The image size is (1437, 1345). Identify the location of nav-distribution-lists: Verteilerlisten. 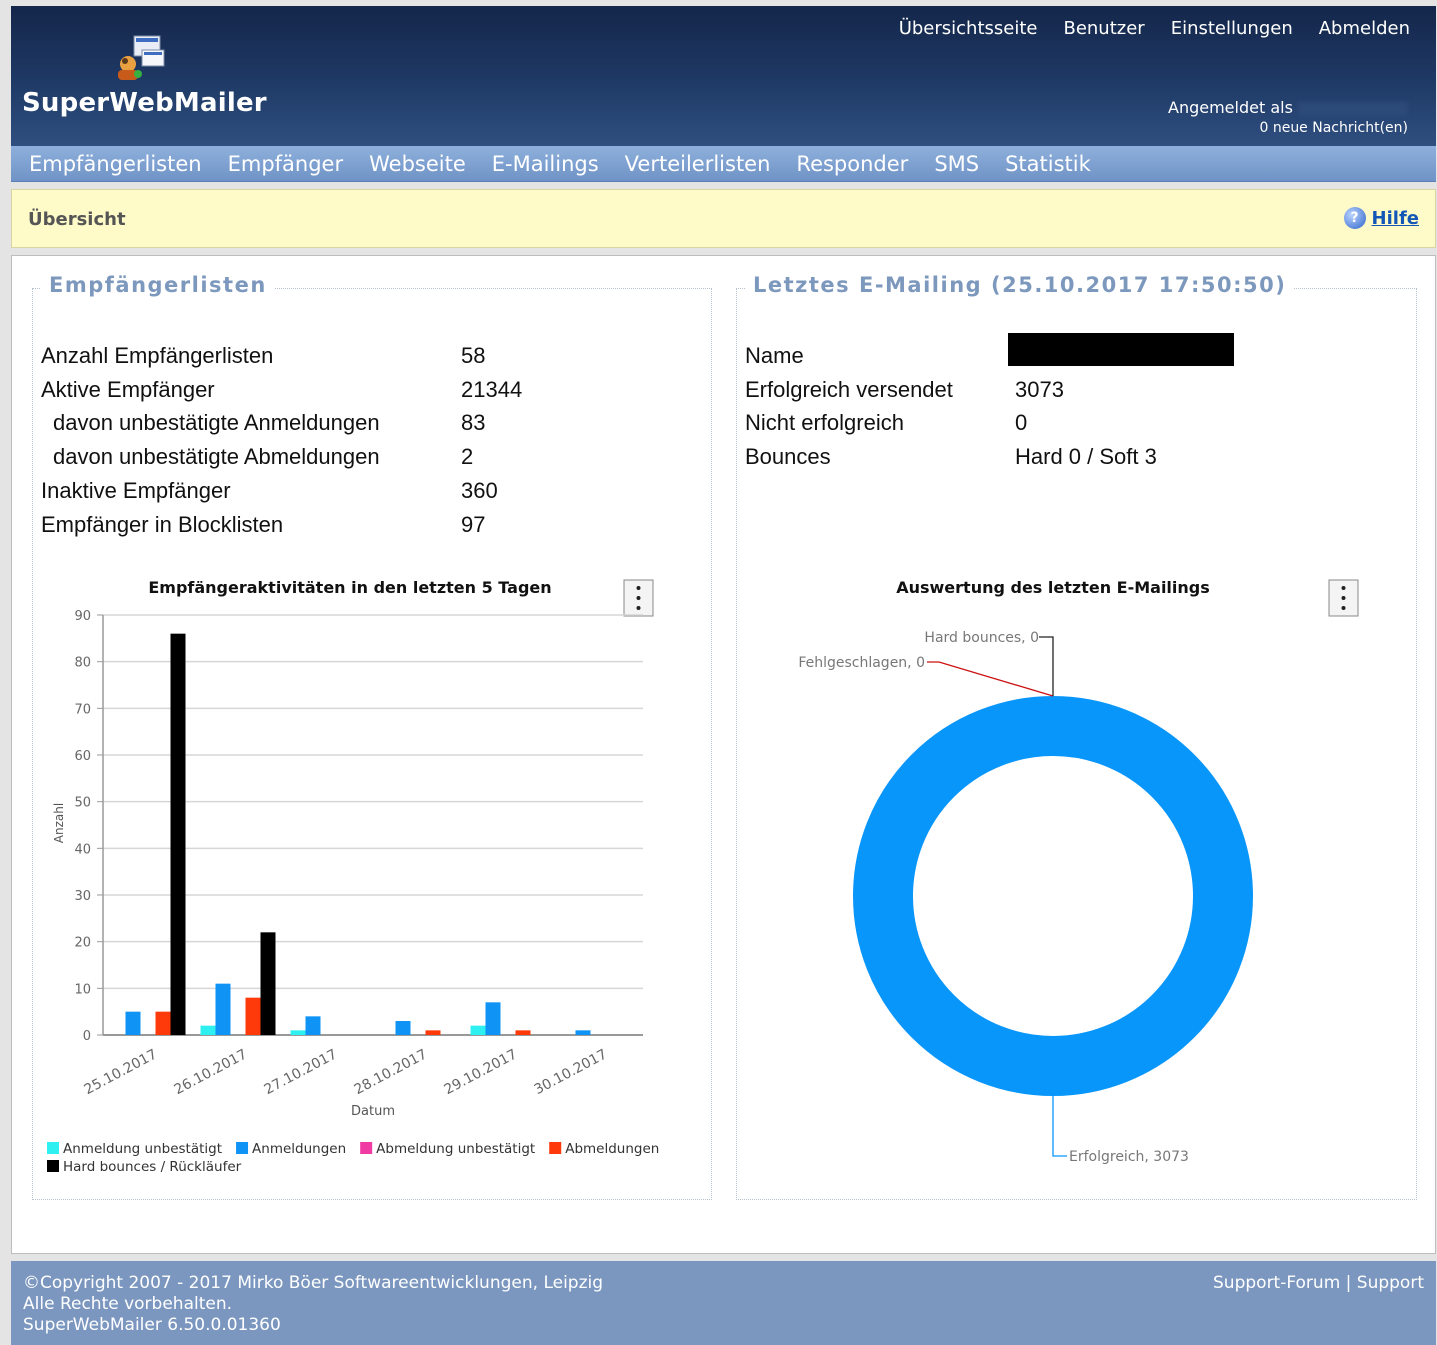
(698, 164).